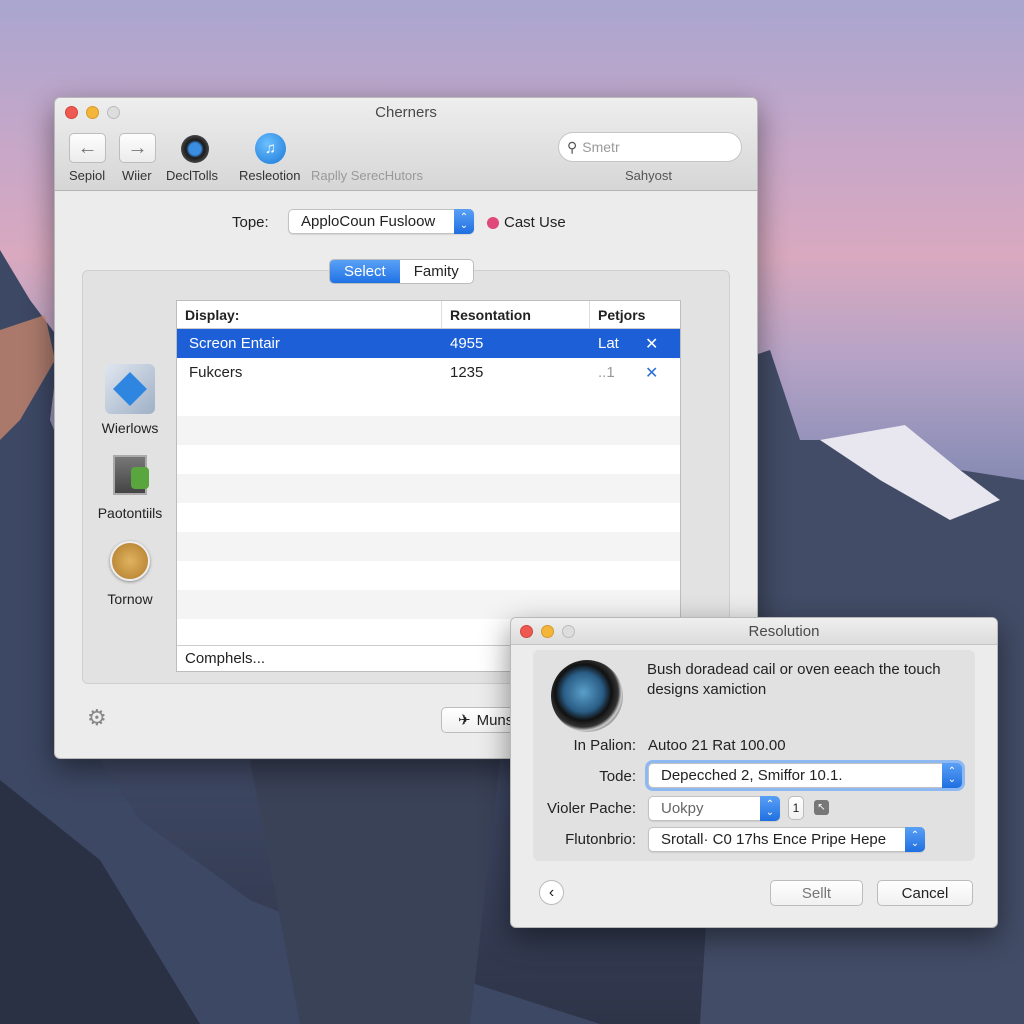 This screenshot has height=1024, width=1024. I want to click on tag-icon, so click(493, 222).